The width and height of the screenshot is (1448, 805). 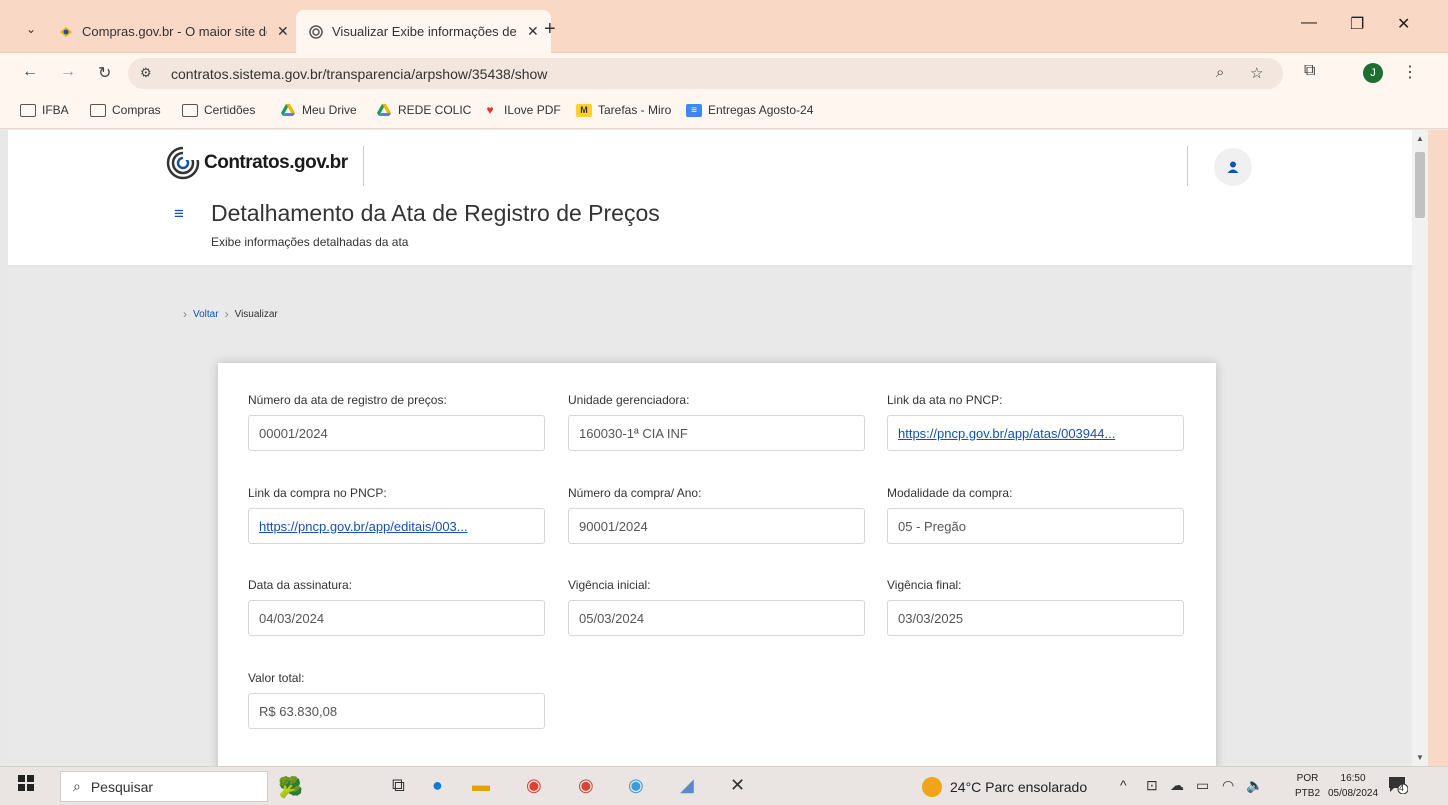 I want to click on chrome-profile-icon: ◉, so click(x=586, y=785).